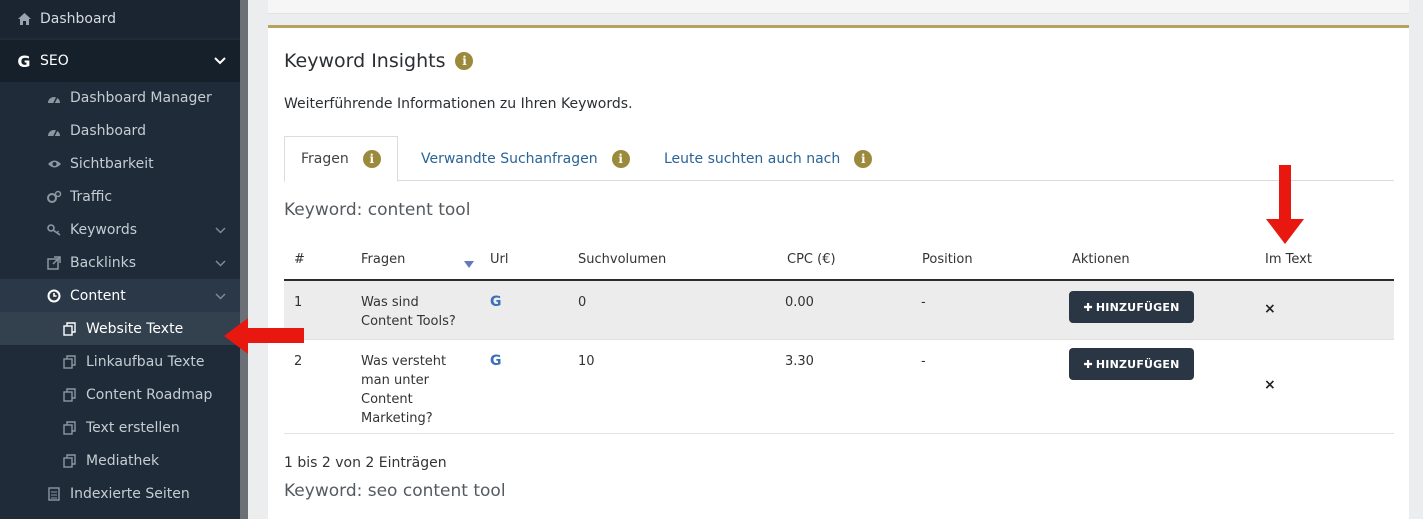  What do you see at coordinates (799, 361) in the screenshot?
I see `row-cpc: 3.30` at bounding box center [799, 361].